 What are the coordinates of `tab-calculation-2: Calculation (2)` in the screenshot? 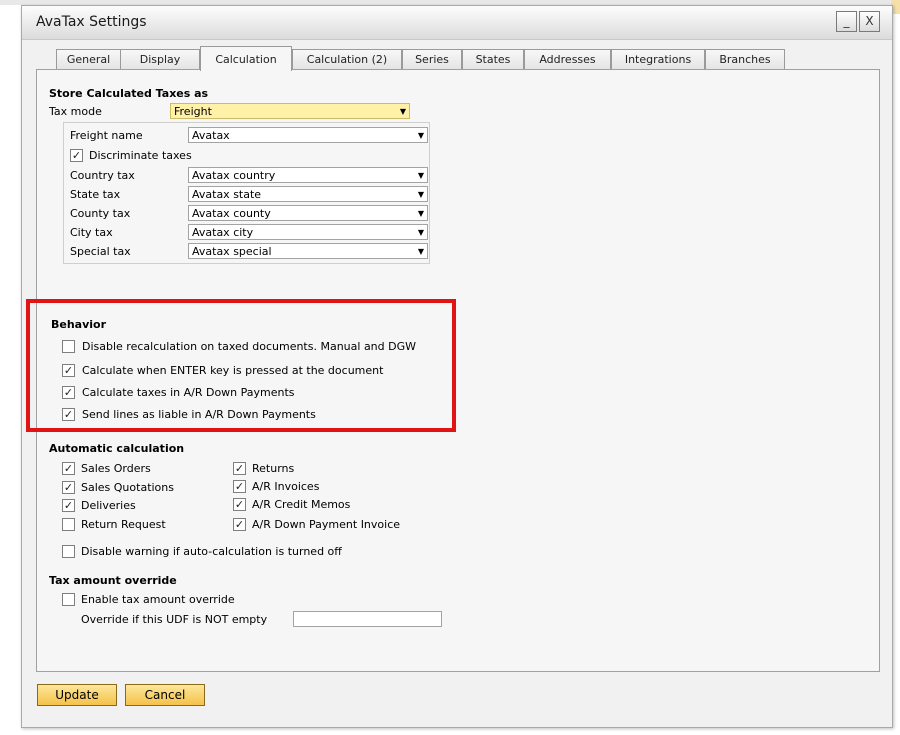 It's located at (347, 59).